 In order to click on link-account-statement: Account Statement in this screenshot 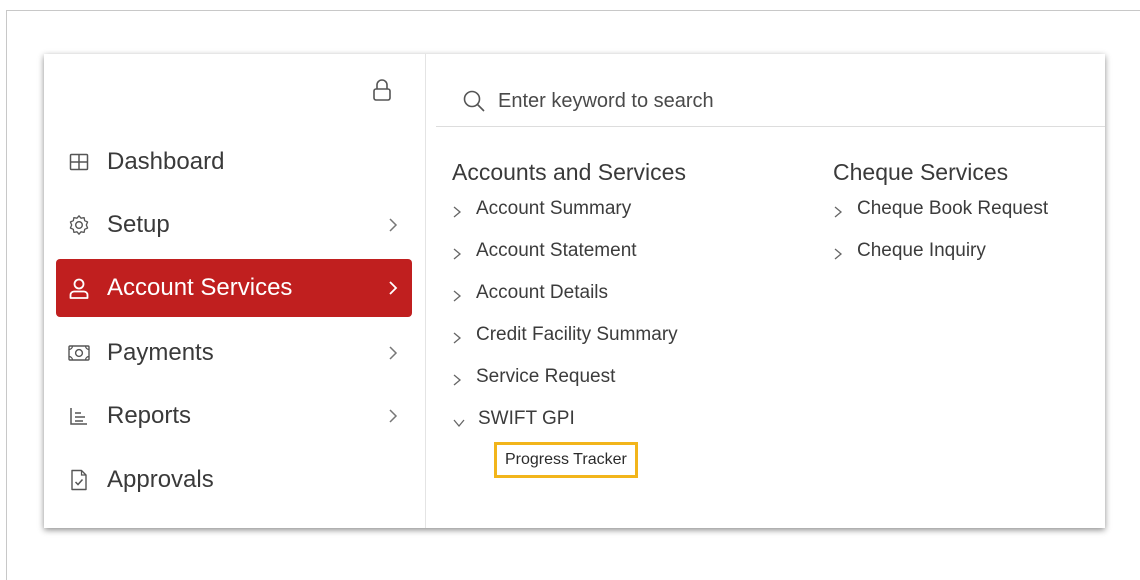, I will do `click(569, 251)`.